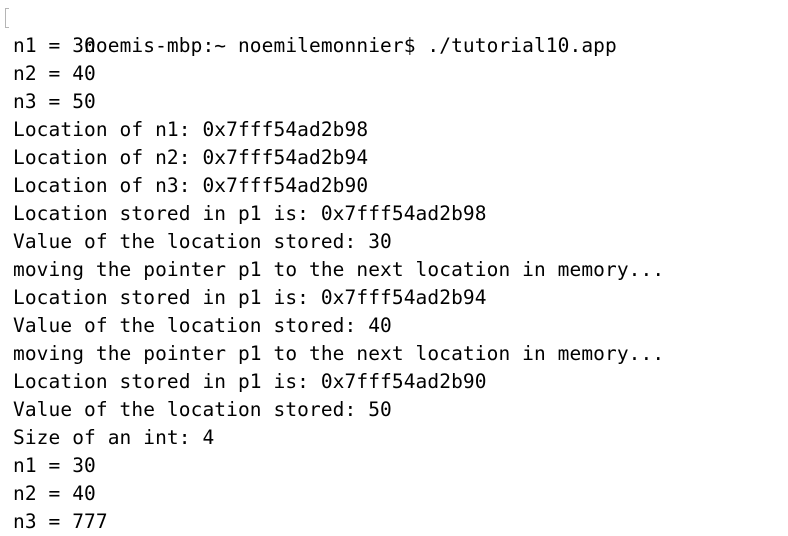 Image resolution: width=788 pixels, height=536 pixels. Describe the element at coordinates (250, 381) in the screenshot. I see `output-line: Location stored in p1 is: 0x7fff54ad2b90` at that location.